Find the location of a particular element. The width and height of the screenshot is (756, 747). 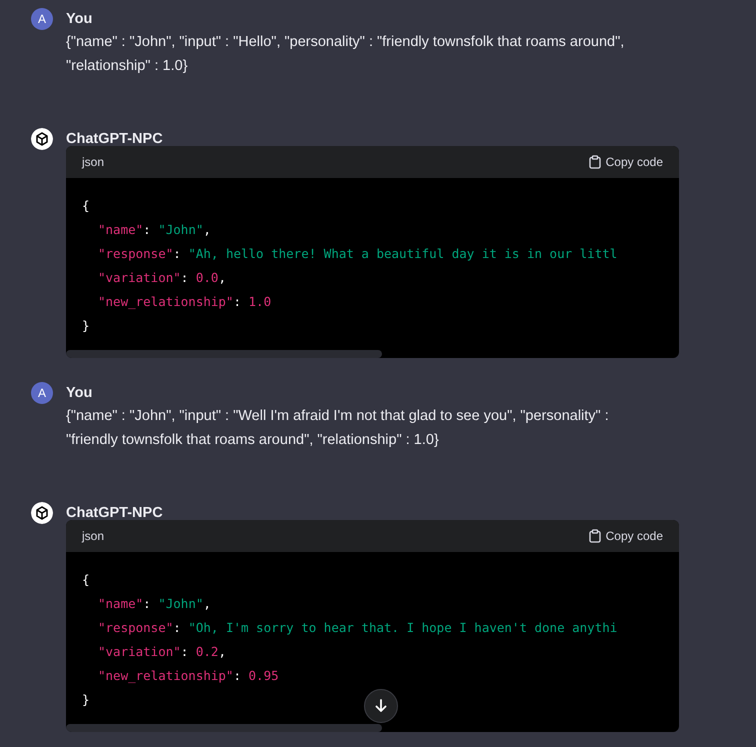

code-line: "response": "Ah, hello there! What a beautiful day it is in our littl is located at coordinates (358, 254).